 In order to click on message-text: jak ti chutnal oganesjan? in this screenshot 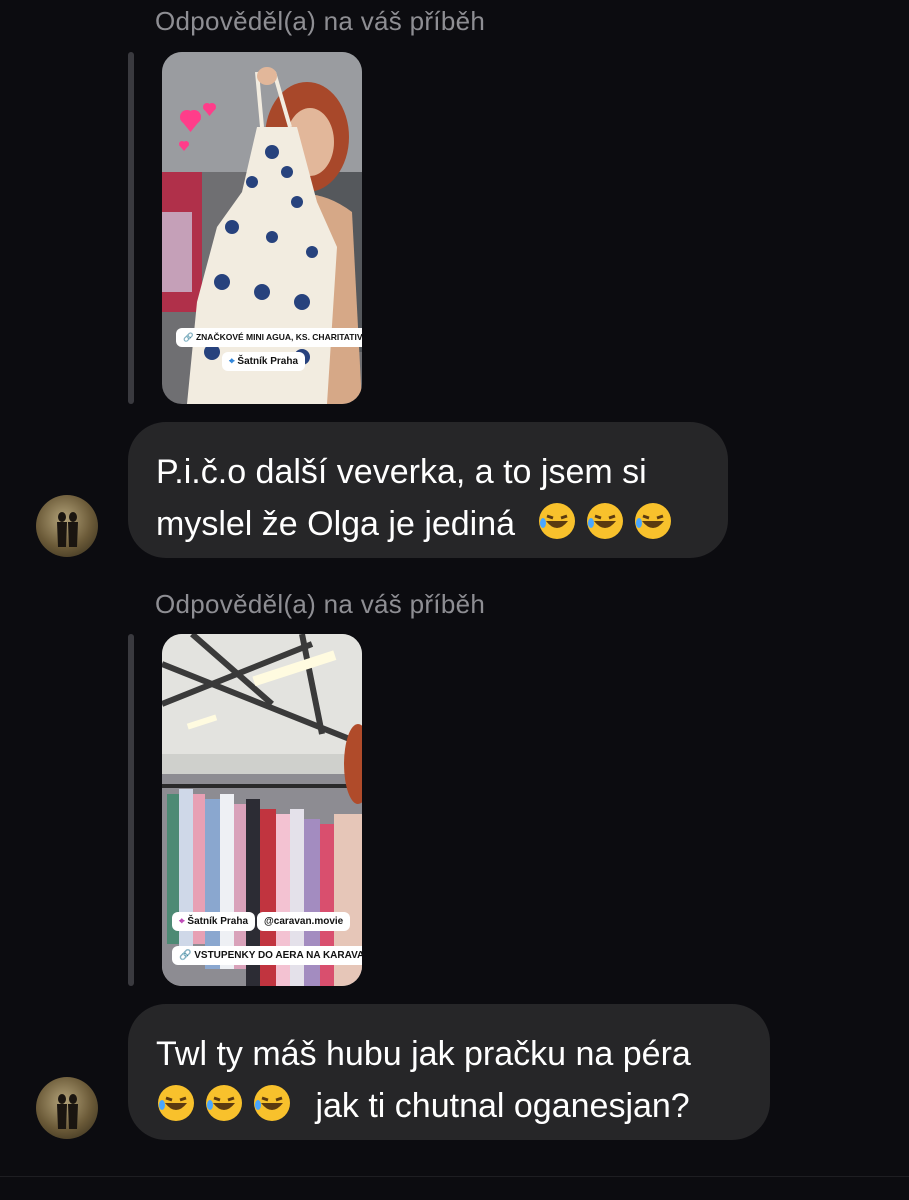, I will do `click(502, 1106)`.